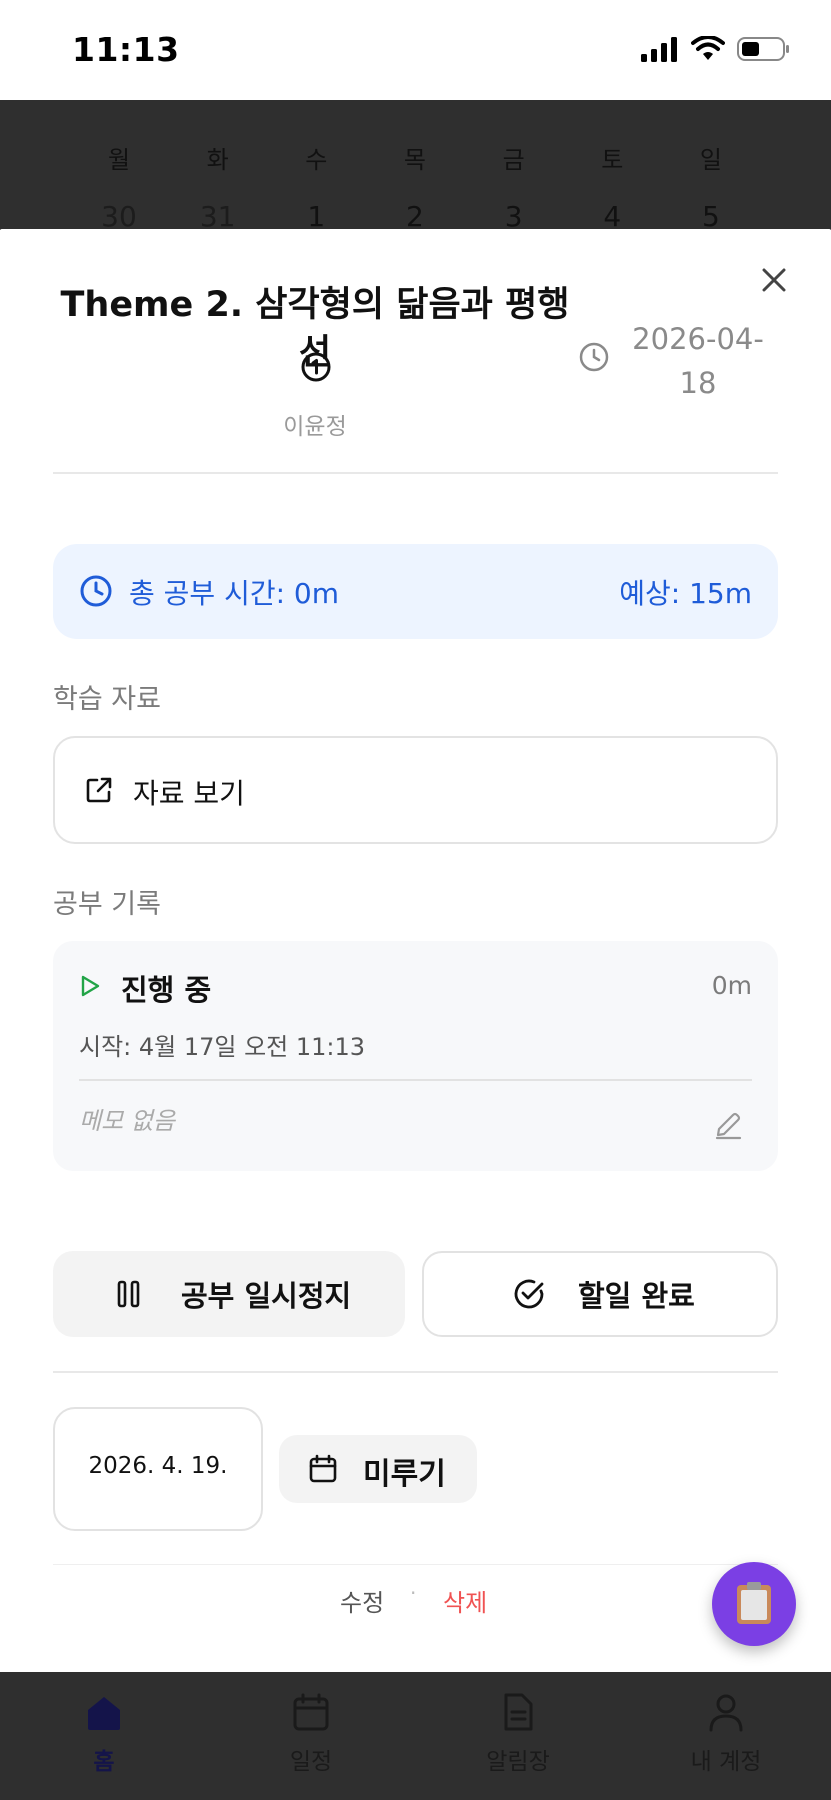 This screenshot has height=1800, width=831. What do you see at coordinates (415, 50) in the screenshot?
I see `status-bar: 11:13` at bounding box center [415, 50].